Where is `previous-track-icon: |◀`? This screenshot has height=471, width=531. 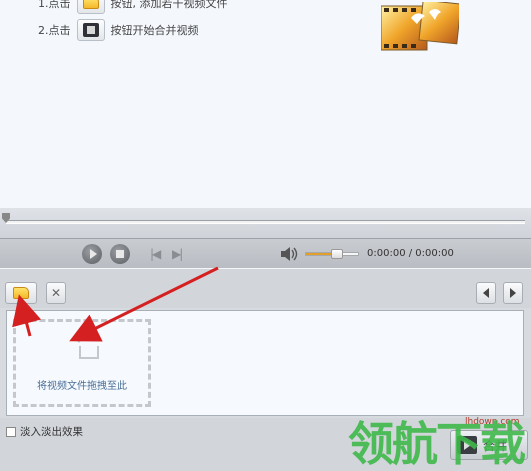
previous-track-icon: |◀ is located at coordinates (155, 254).